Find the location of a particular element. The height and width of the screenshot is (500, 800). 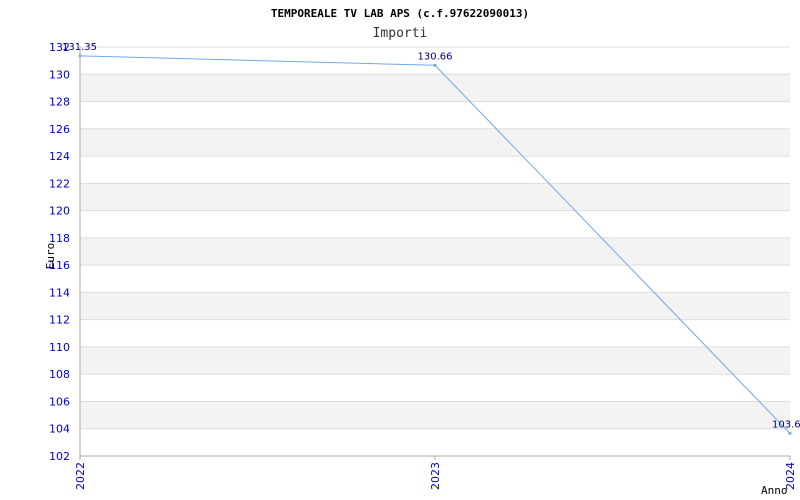

data-label: 103.66 is located at coordinates (786, 424).